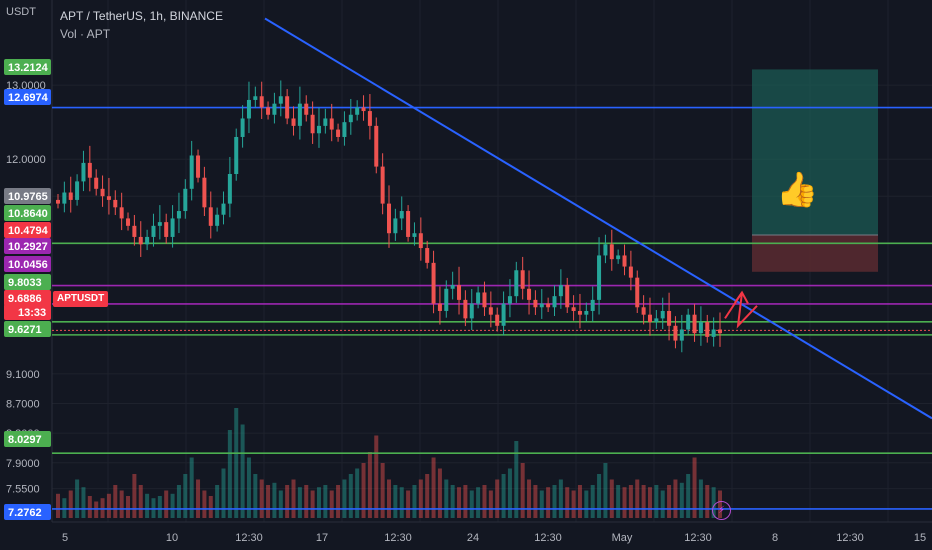 The image size is (932, 550). What do you see at coordinates (797, 190) in the screenshot?
I see `thumbs-up-icon: 👍` at bounding box center [797, 190].